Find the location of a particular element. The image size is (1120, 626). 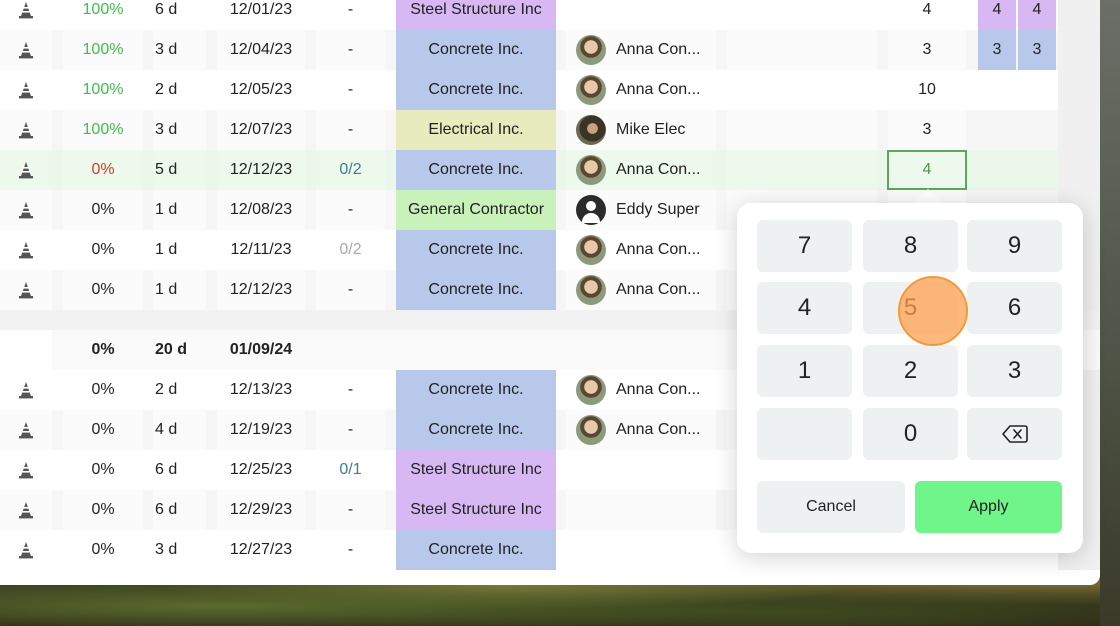

table-row: 100% 6 d 12/01/23- Steel Structure Inc 4 4 4 is located at coordinates (550, 15).